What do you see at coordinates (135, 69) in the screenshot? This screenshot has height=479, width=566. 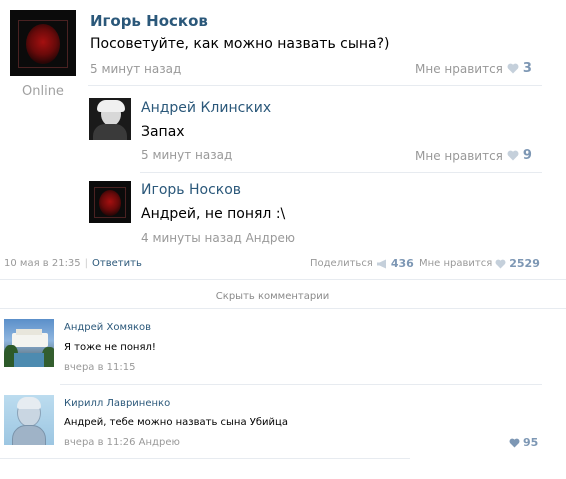 I see `post-time: 5 минут назад` at bounding box center [135, 69].